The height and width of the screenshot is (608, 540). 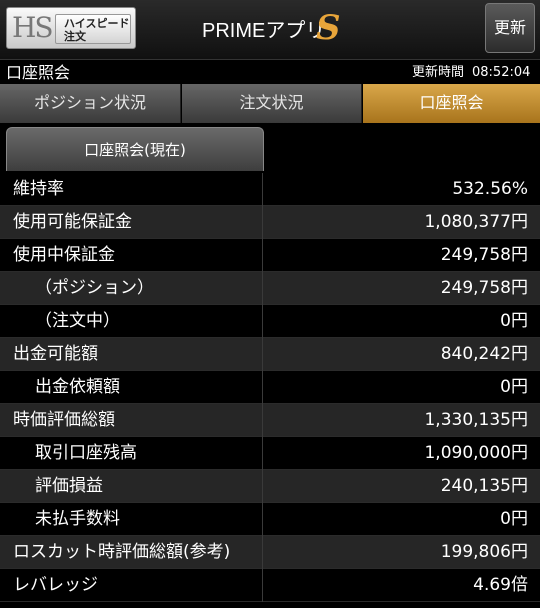 I want to click on logo-hs-mark: HS, so click(x=33, y=27).